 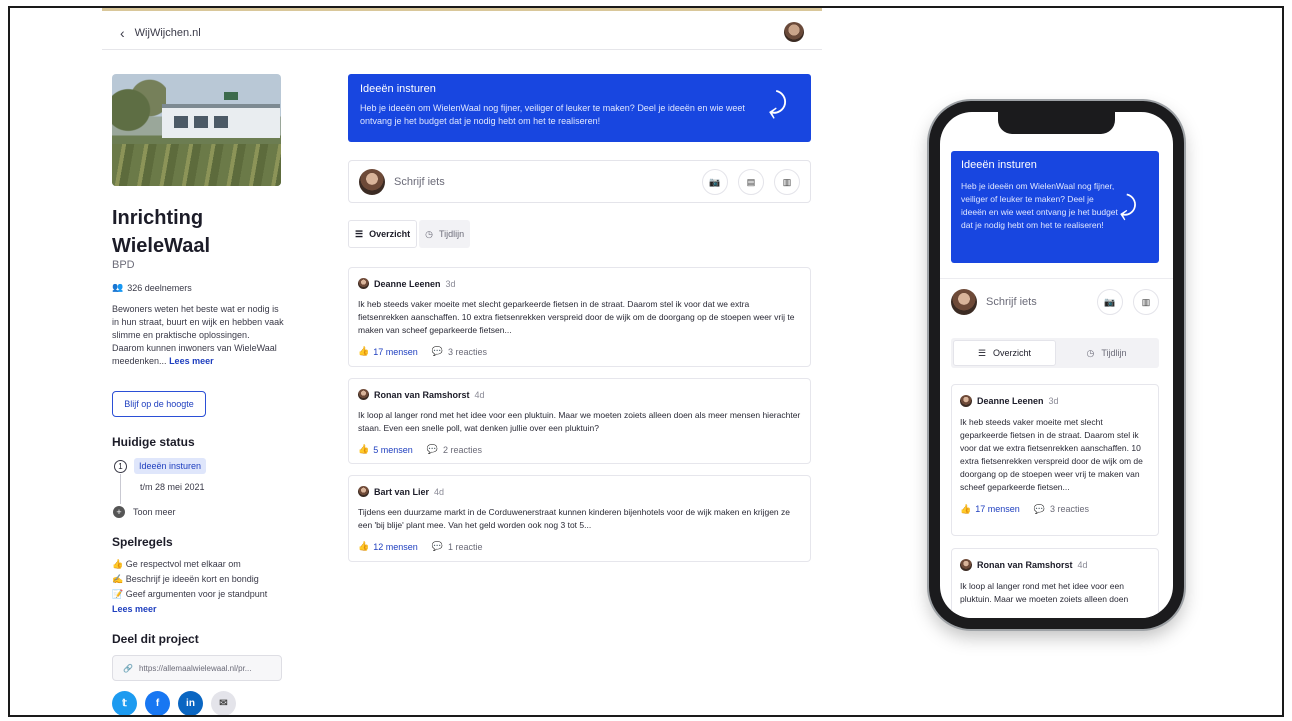 What do you see at coordinates (395, 546) in the screenshot?
I see `like-count: 12 mensen` at bounding box center [395, 546].